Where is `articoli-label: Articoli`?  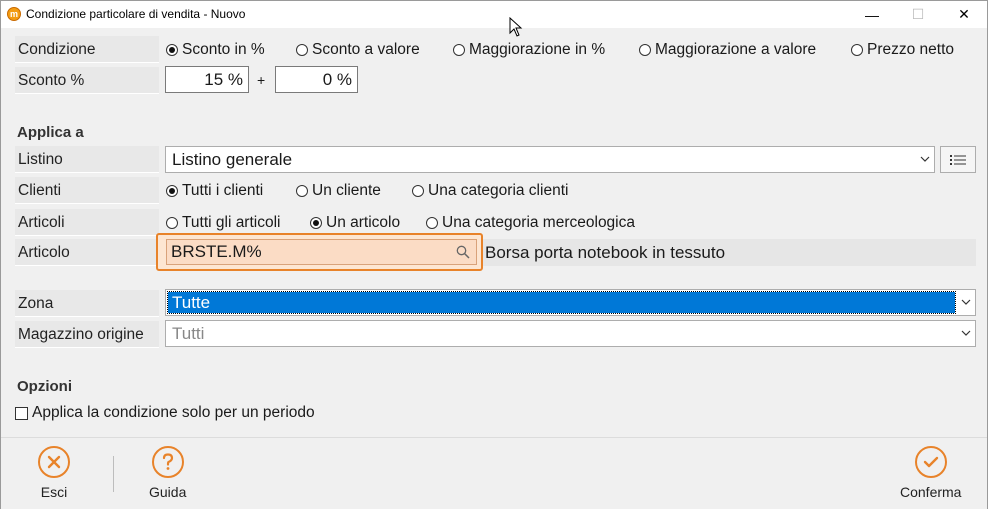
articoli-label: Articoli is located at coordinates (87, 222).